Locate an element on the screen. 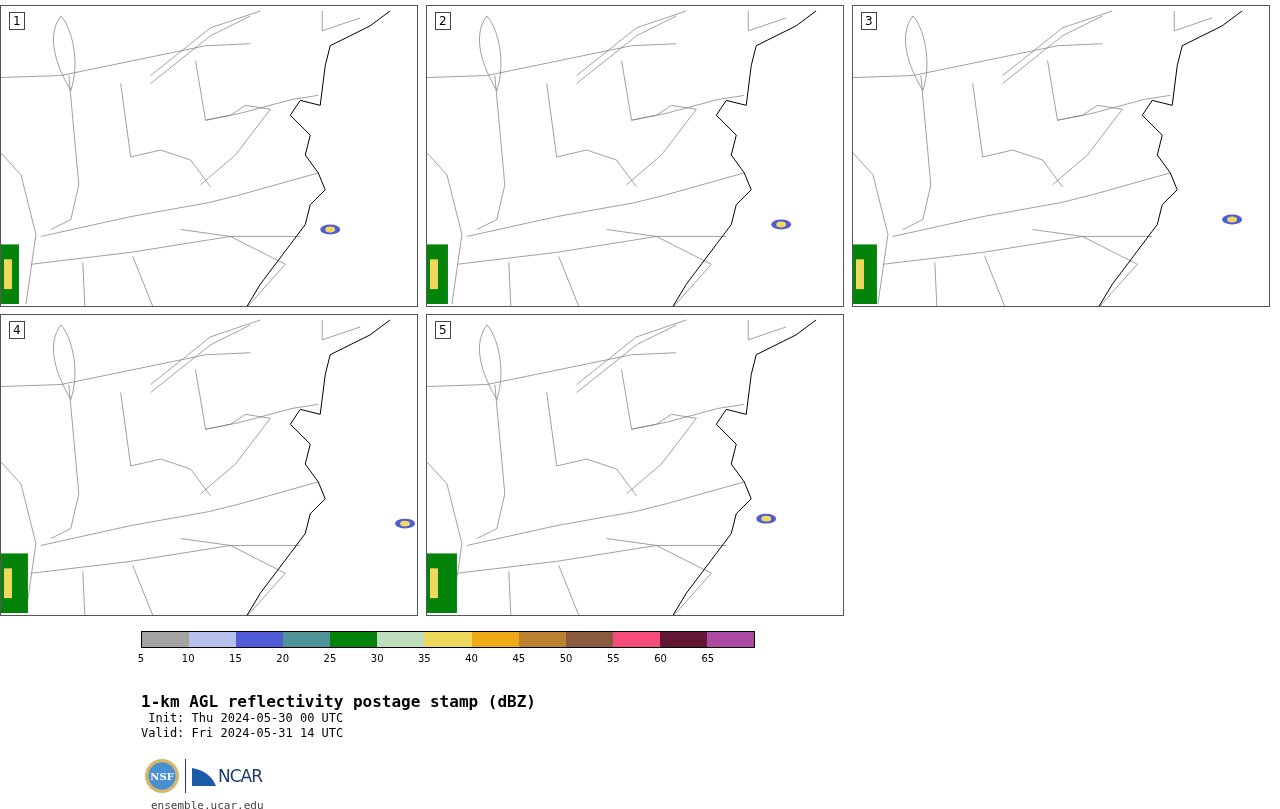 The height and width of the screenshot is (809, 1280). tick-label: 10 is located at coordinates (188, 658).